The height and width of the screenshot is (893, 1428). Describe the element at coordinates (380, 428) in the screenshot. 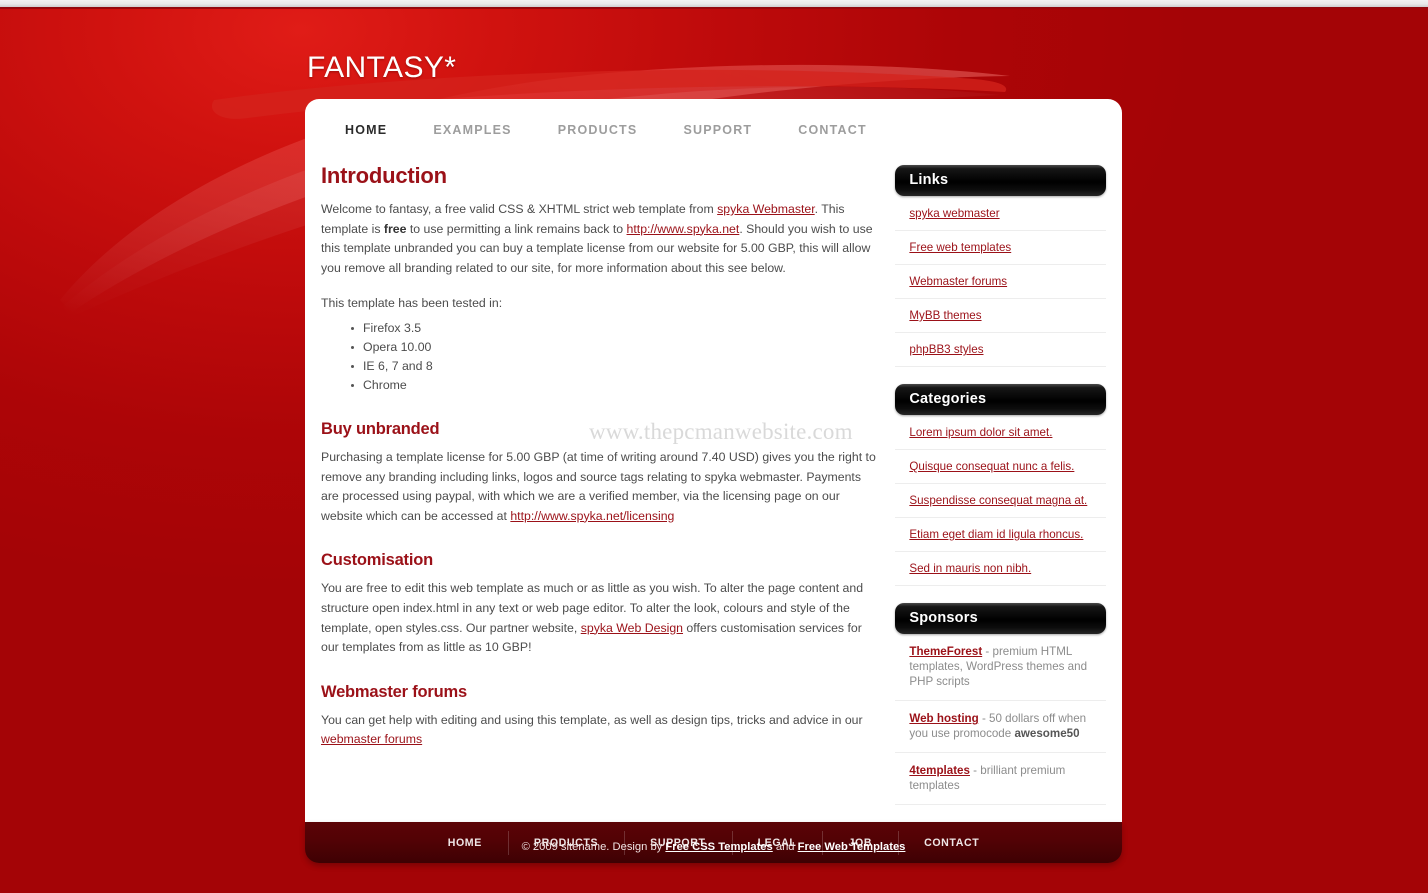

I see `buy-unbranded-heading: Buy unbranded` at that location.